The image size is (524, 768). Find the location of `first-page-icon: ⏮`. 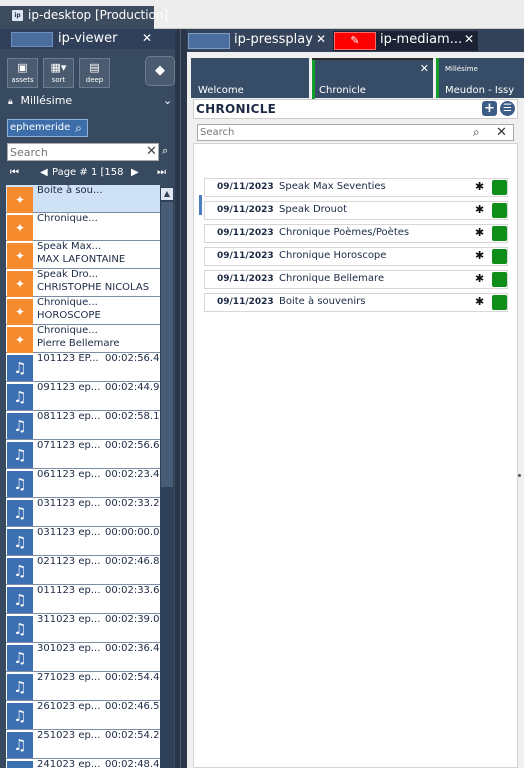

first-page-icon: ⏮ is located at coordinates (14, 172).